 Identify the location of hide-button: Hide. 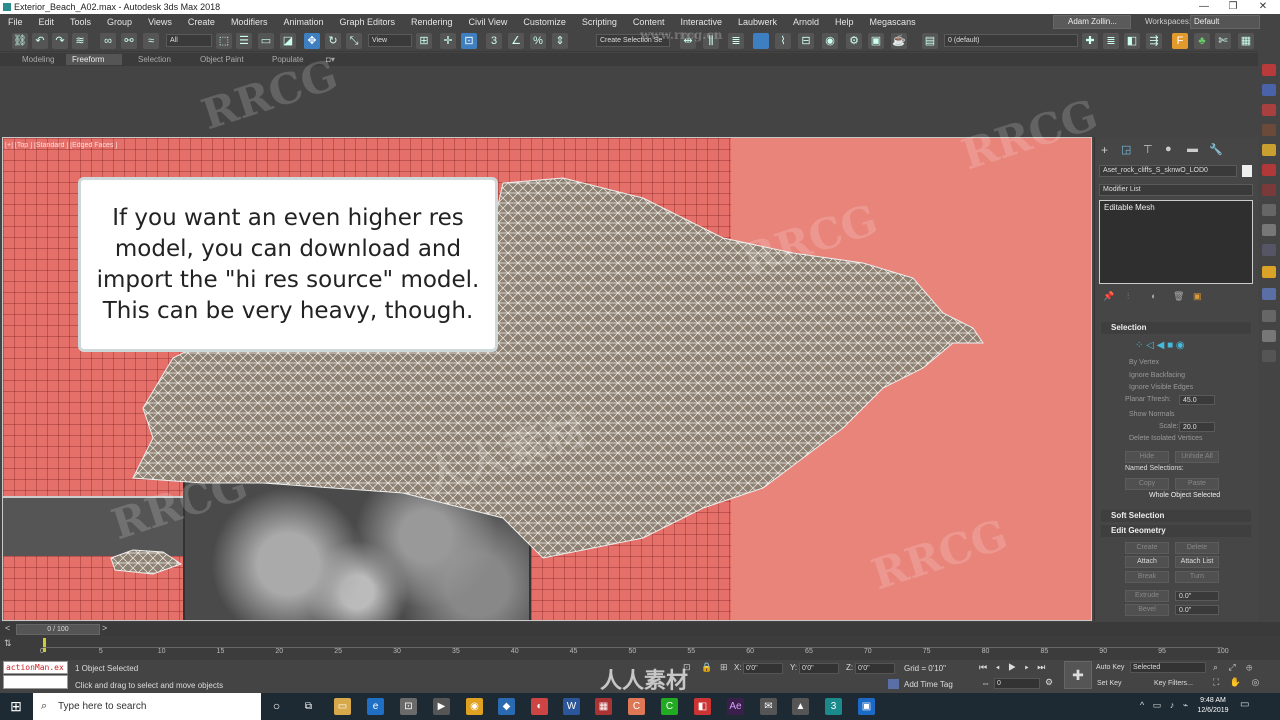
(1147, 457).